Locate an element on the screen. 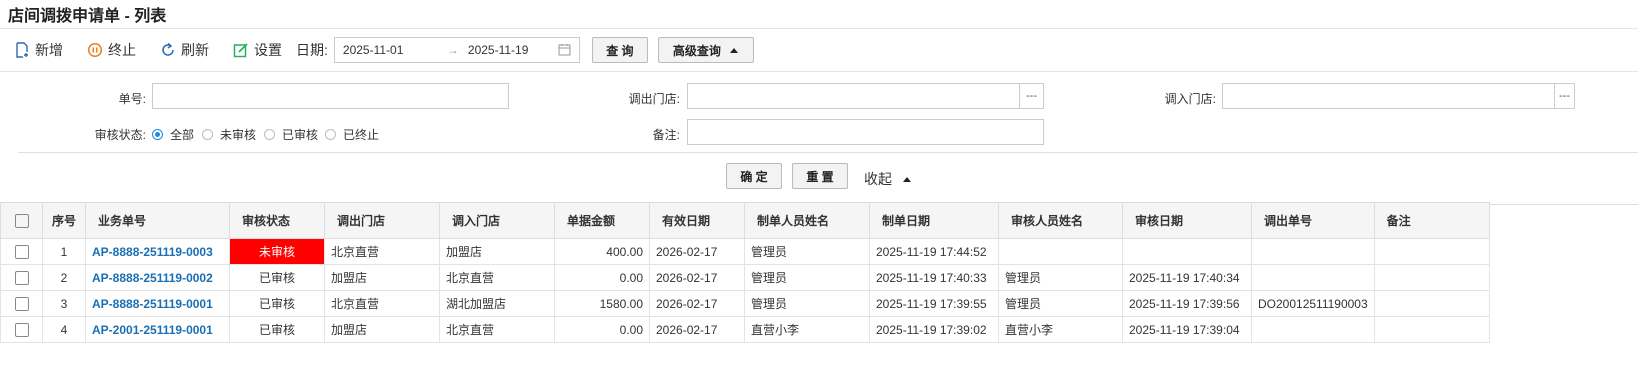 This screenshot has width=1638, height=378. collapse-button: 收起 is located at coordinates (888, 179).